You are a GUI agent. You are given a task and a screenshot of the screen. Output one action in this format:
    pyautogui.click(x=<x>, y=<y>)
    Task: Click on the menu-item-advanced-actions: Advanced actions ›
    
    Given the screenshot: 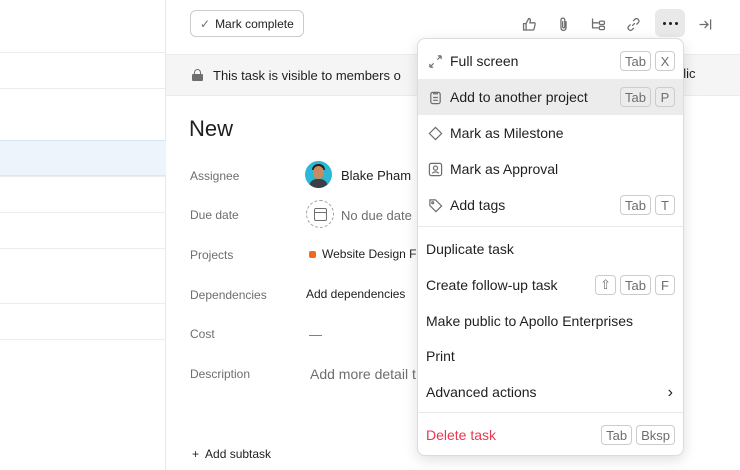 What is the action you would take?
    pyautogui.click(x=550, y=392)
    